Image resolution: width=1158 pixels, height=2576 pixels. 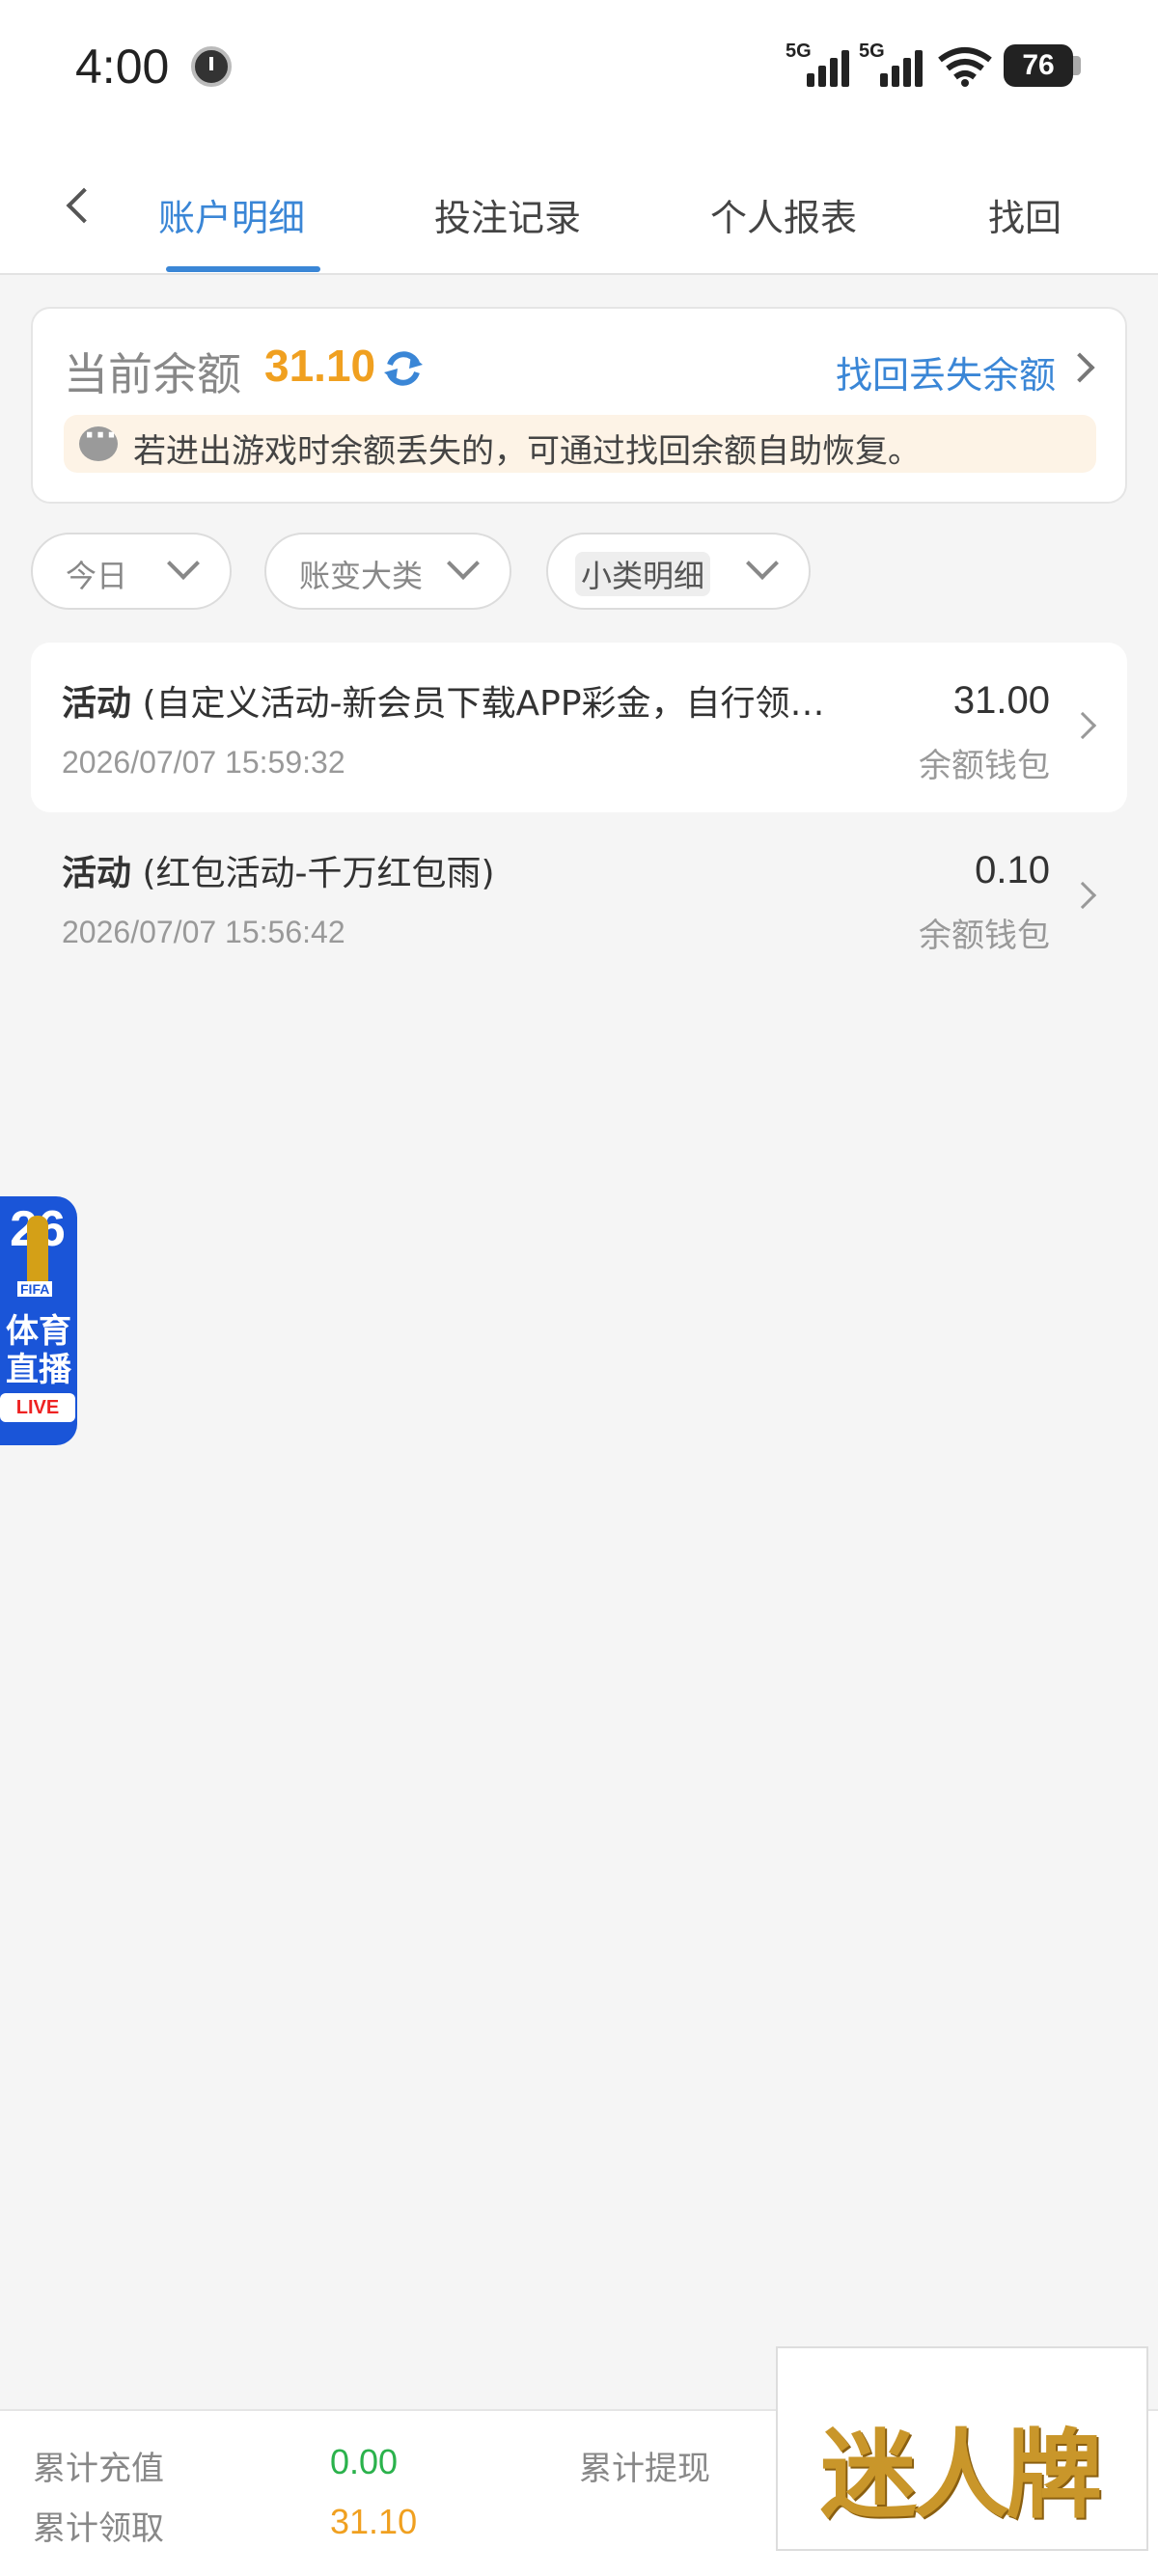 I want to click on filter-sub-category-label: 小类明细, so click(x=643, y=574).